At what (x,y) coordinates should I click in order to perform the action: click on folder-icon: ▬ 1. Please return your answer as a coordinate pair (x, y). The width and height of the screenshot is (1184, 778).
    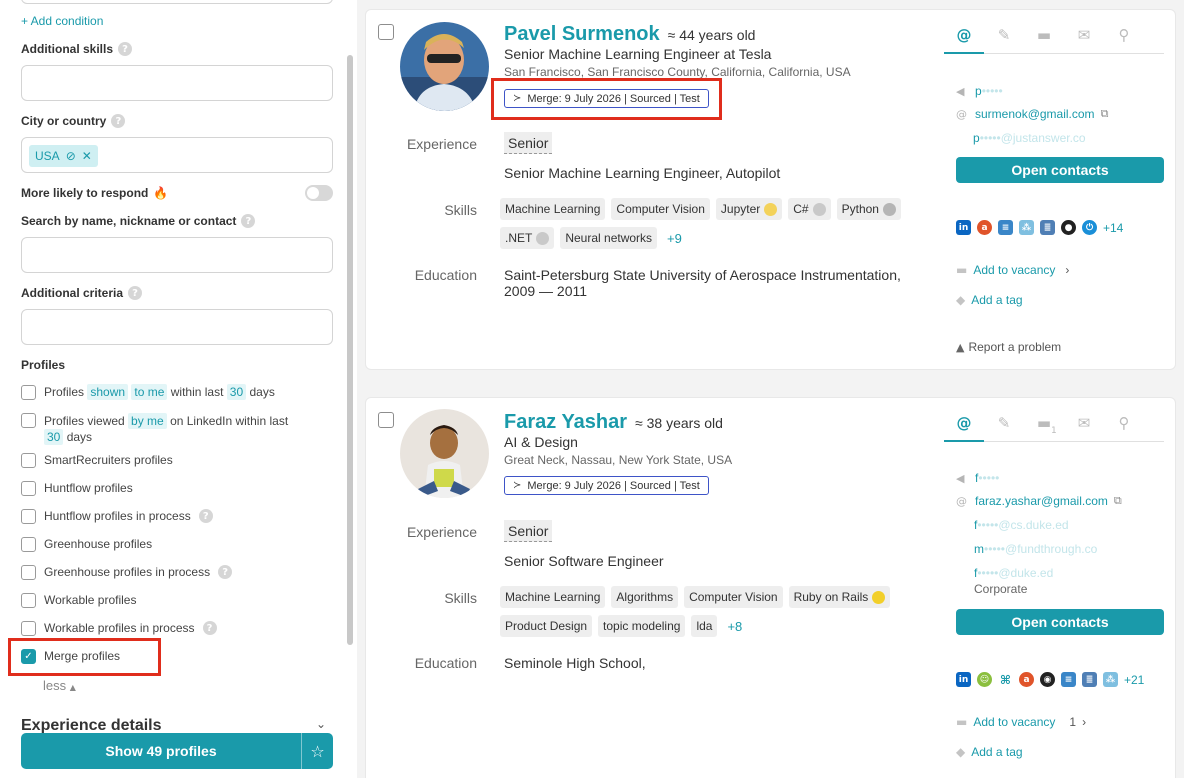
    Looking at the image, I should click on (1044, 427).